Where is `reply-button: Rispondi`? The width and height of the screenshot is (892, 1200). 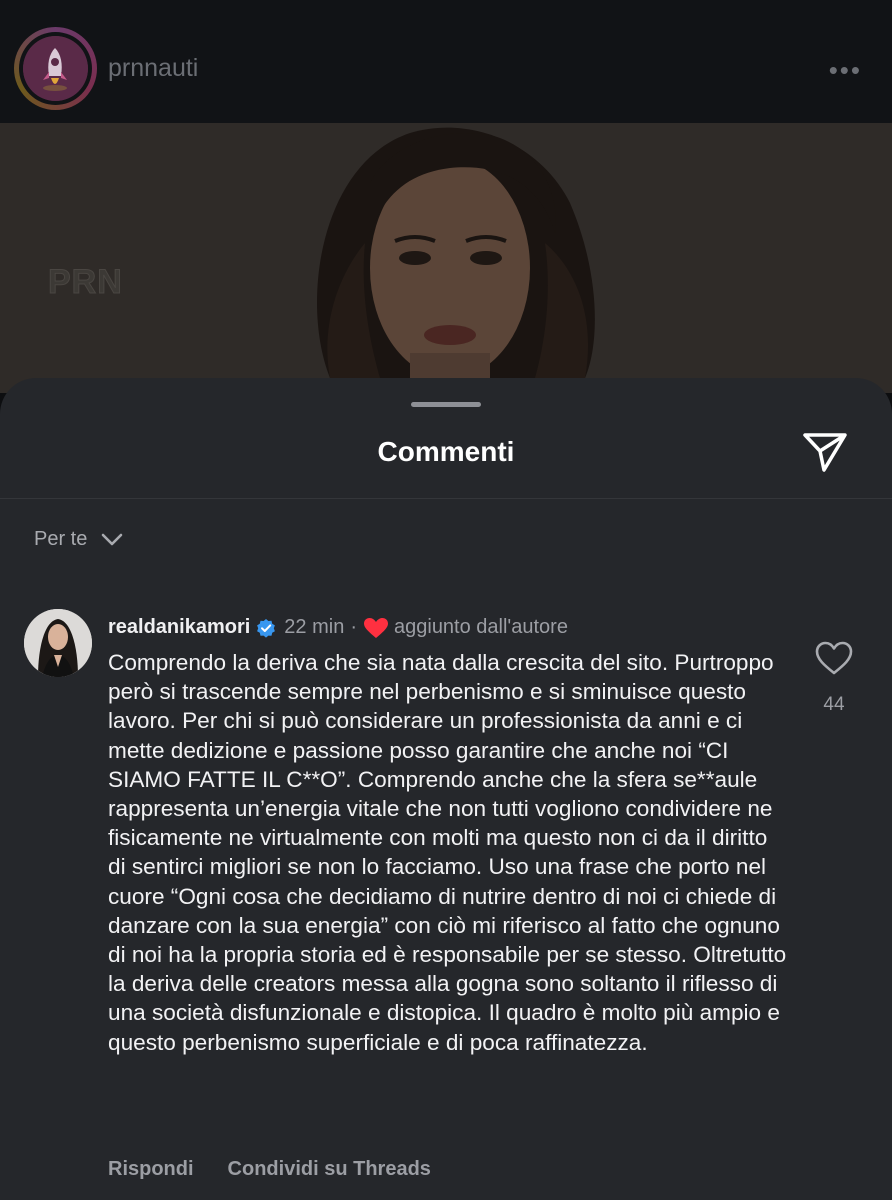
reply-button: Rispondi is located at coordinates (151, 1169).